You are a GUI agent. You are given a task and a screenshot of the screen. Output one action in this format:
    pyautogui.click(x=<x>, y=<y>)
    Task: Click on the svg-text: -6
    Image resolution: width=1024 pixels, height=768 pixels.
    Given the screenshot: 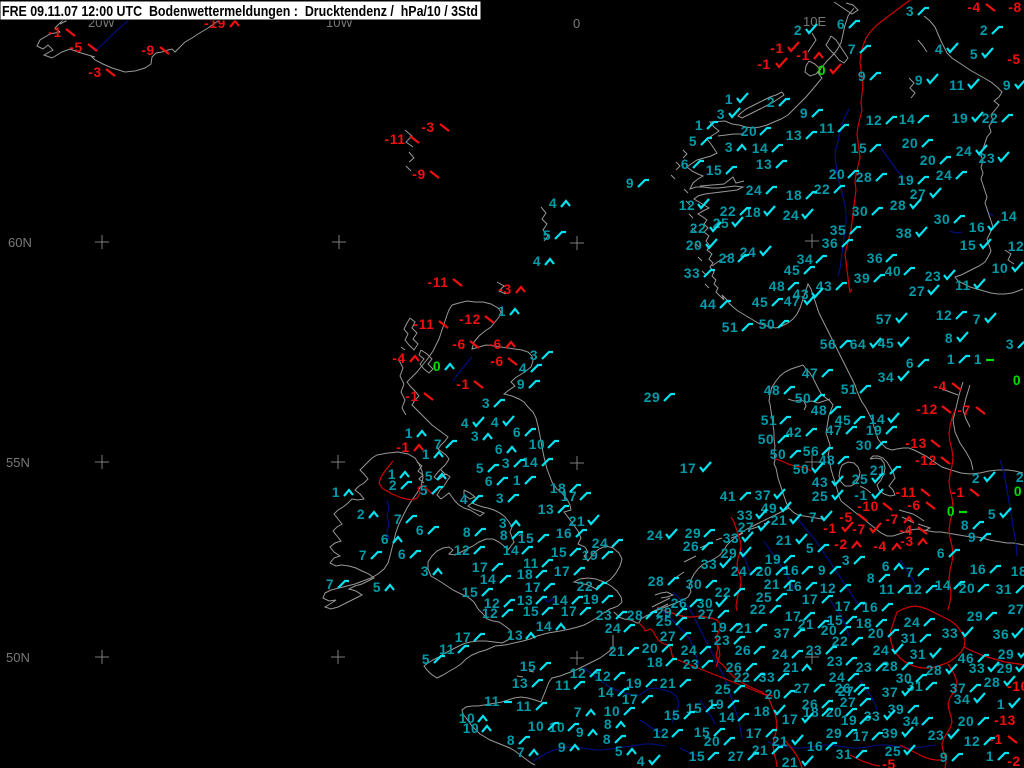 What is the action you would take?
    pyautogui.click(x=494, y=344)
    